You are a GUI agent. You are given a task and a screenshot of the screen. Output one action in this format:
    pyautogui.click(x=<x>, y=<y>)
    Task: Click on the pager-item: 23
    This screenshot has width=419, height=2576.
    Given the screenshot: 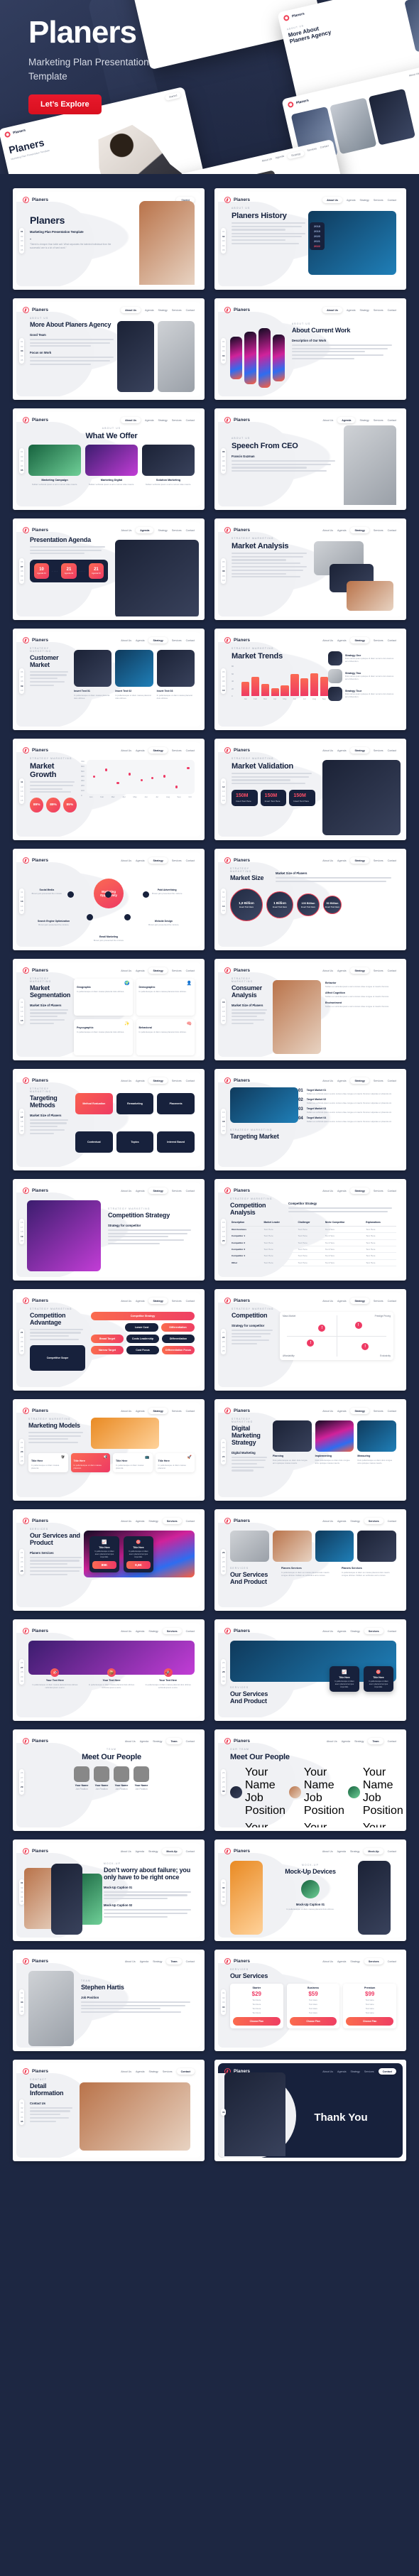 What is the action you would take?
    pyautogui.click(x=22, y=1451)
    